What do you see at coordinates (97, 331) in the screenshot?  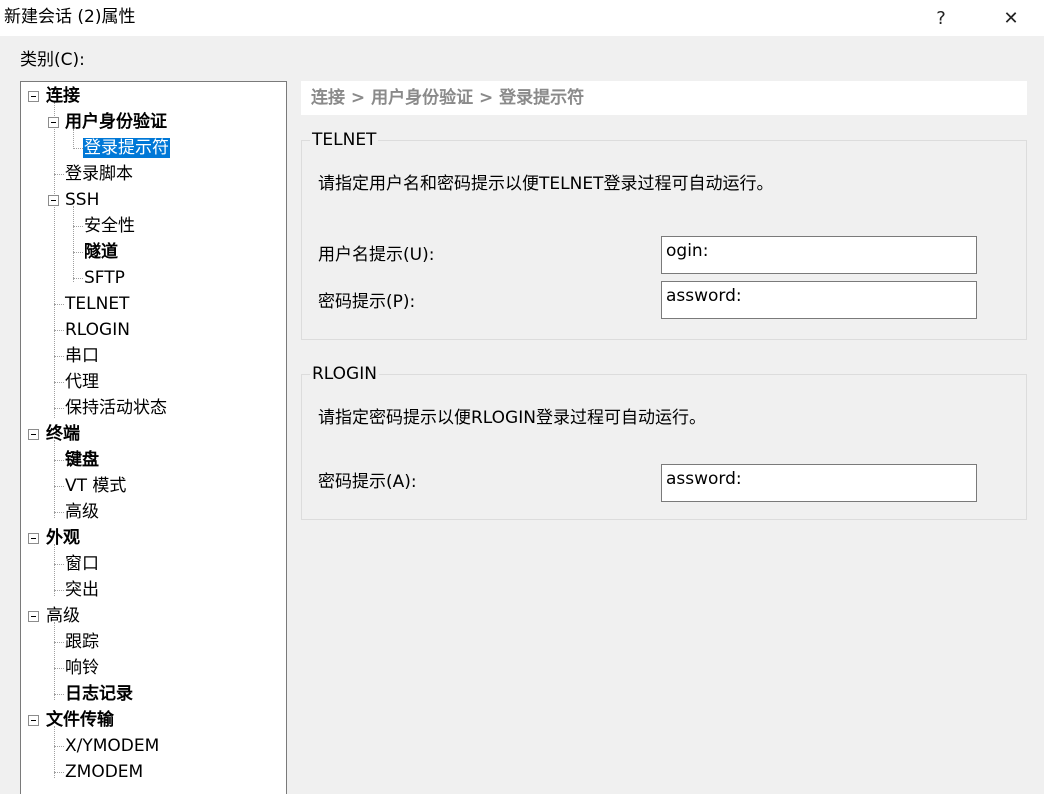 I see `tree-item-rlogin: RLOGIN` at bounding box center [97, 331].